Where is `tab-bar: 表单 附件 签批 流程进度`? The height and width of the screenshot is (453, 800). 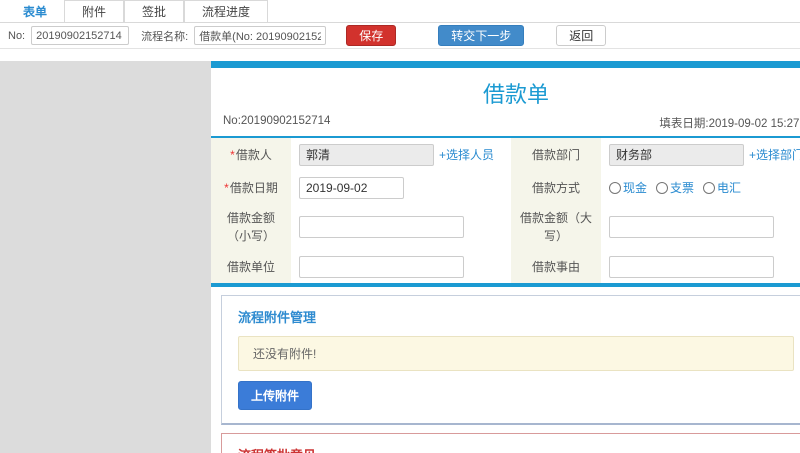
tab-bar: 表单 附件 签批 流程进度 is located at coordinates (400, 11).